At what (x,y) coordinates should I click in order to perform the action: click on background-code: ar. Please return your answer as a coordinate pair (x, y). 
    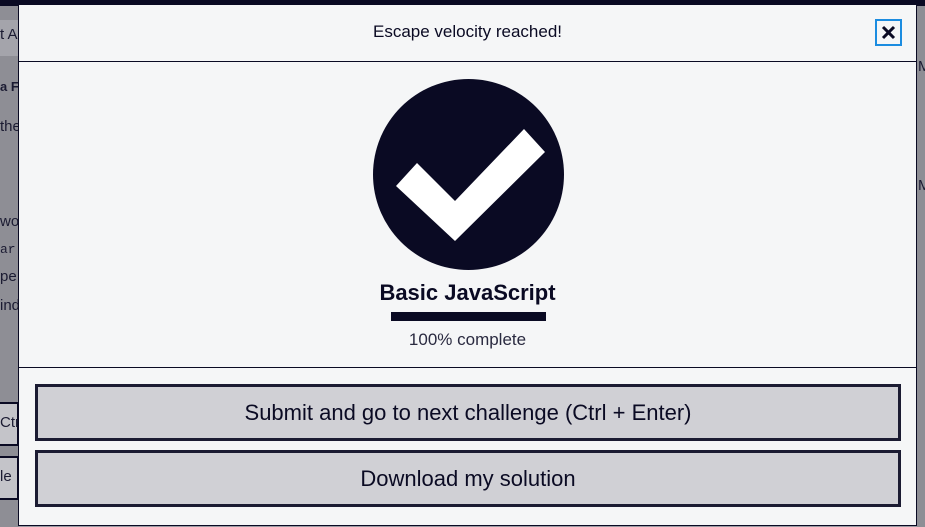
    Looking at the image, I should click on (8, 249).